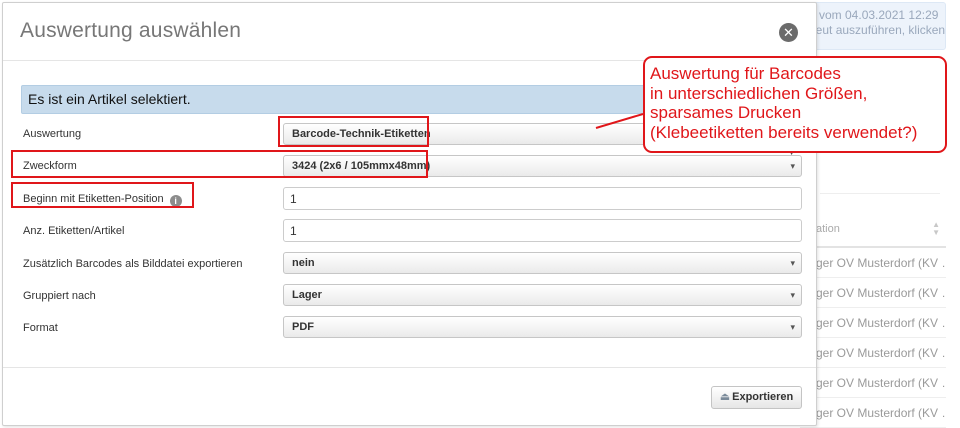 The width and height of the screenshot is (960, 428). Describe the element at coordinates (784, 132) in the screenshot. I see `callout-line: (Klebeetiketten bereits verwendet?)` at that location.